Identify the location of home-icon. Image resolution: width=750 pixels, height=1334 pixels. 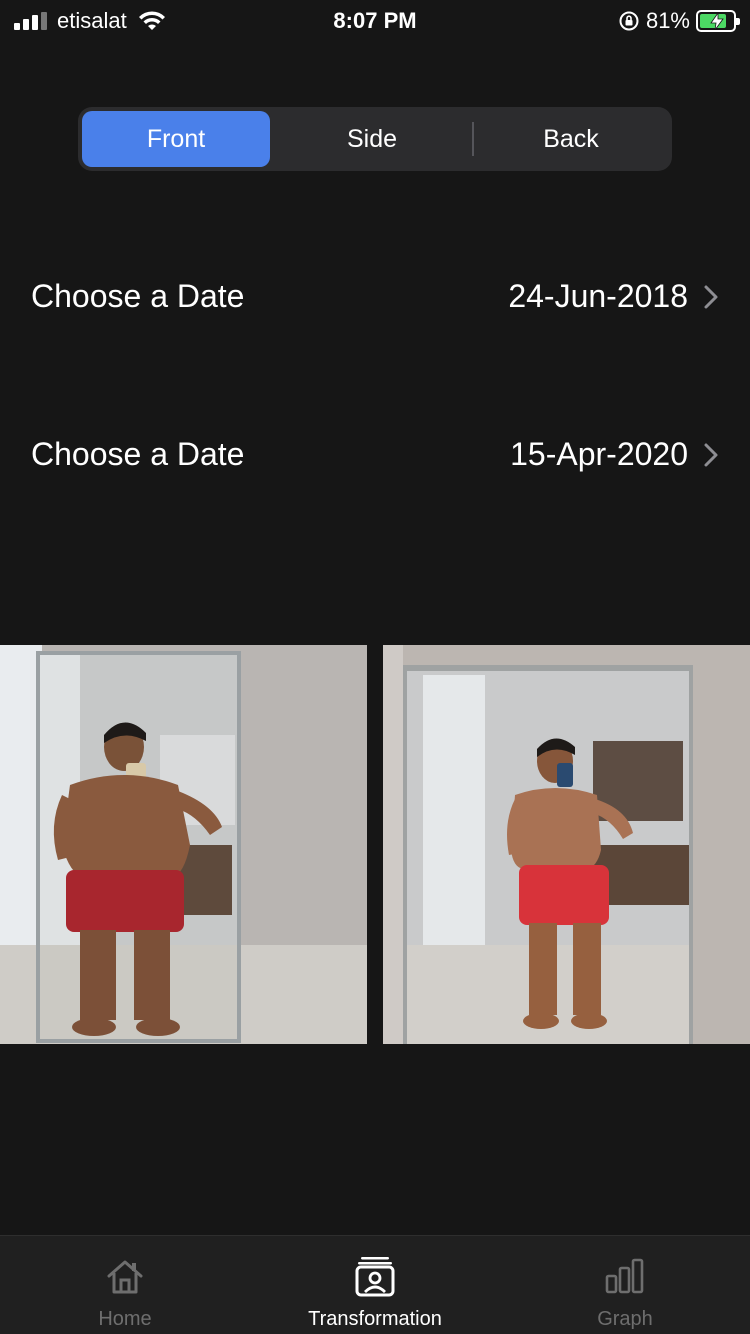
(125, 1277).